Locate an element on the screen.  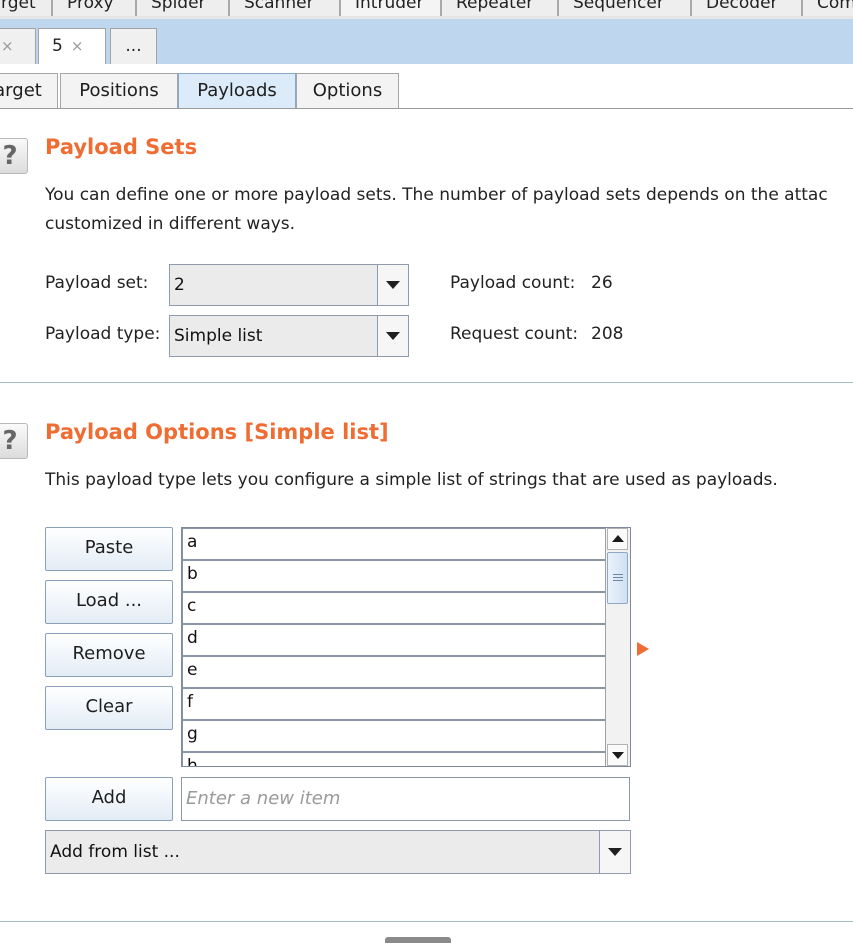
list-item: h is located at coordinates (394, 759).